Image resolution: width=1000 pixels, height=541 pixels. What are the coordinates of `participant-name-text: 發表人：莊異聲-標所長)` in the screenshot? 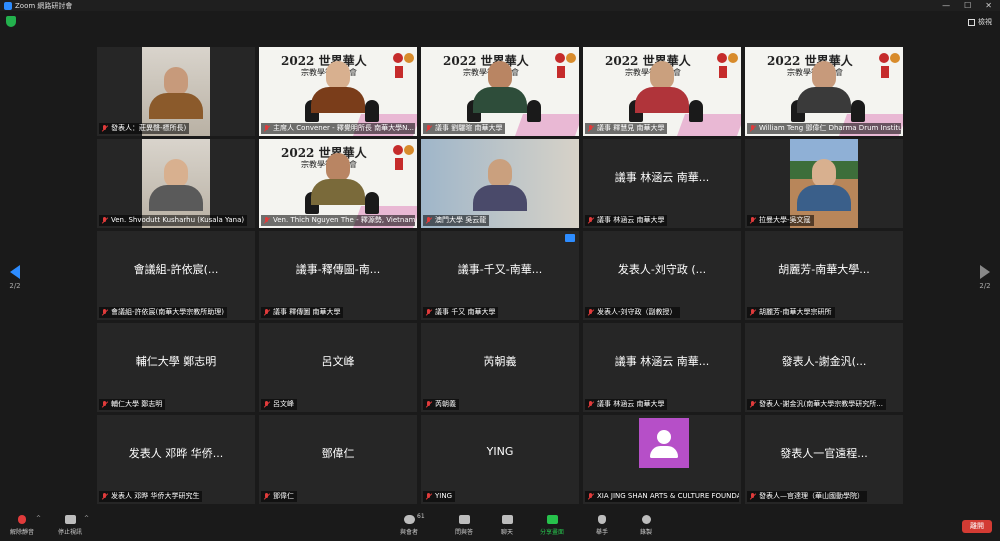 It's located at (149, 128).